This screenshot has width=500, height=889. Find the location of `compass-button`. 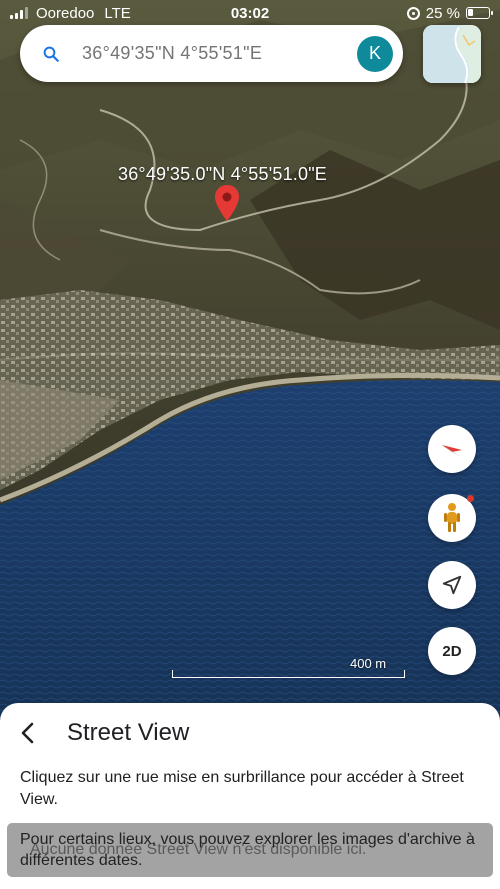

compass-button is located at coordinates (452, 449).